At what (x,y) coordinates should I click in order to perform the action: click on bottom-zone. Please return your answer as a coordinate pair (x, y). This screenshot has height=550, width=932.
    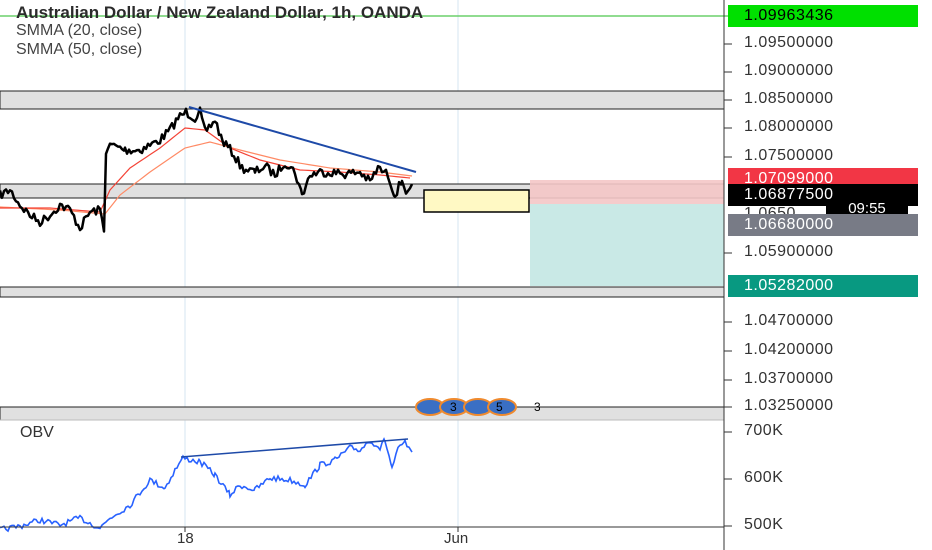
    Looking at the image, I should click on (362, 413).